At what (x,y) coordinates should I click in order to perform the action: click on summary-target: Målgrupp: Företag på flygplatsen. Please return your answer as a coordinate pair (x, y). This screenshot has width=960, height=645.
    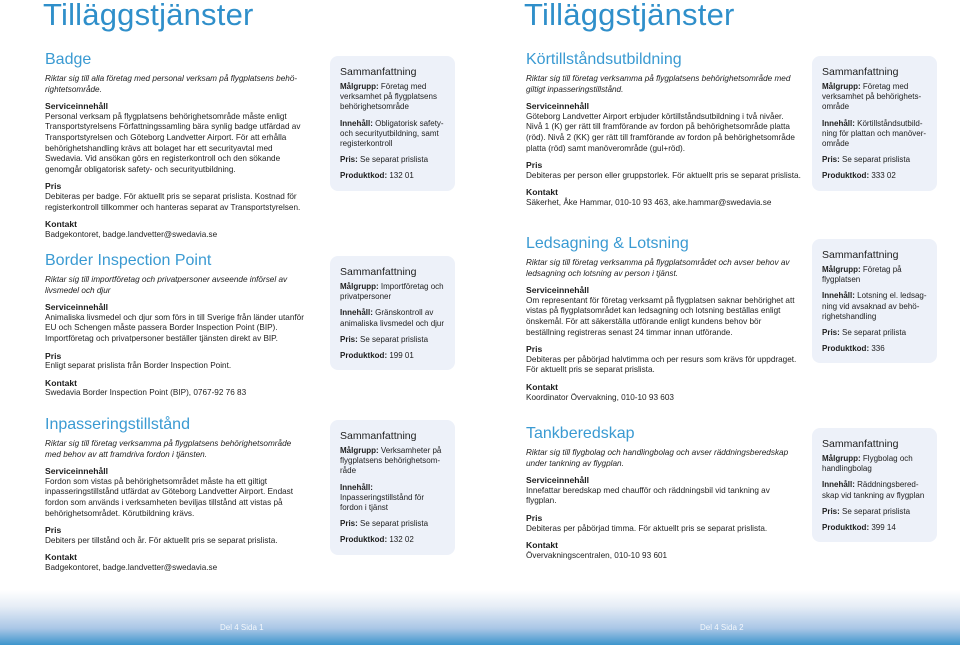
    Looking at the image, I should click on (862, 275).